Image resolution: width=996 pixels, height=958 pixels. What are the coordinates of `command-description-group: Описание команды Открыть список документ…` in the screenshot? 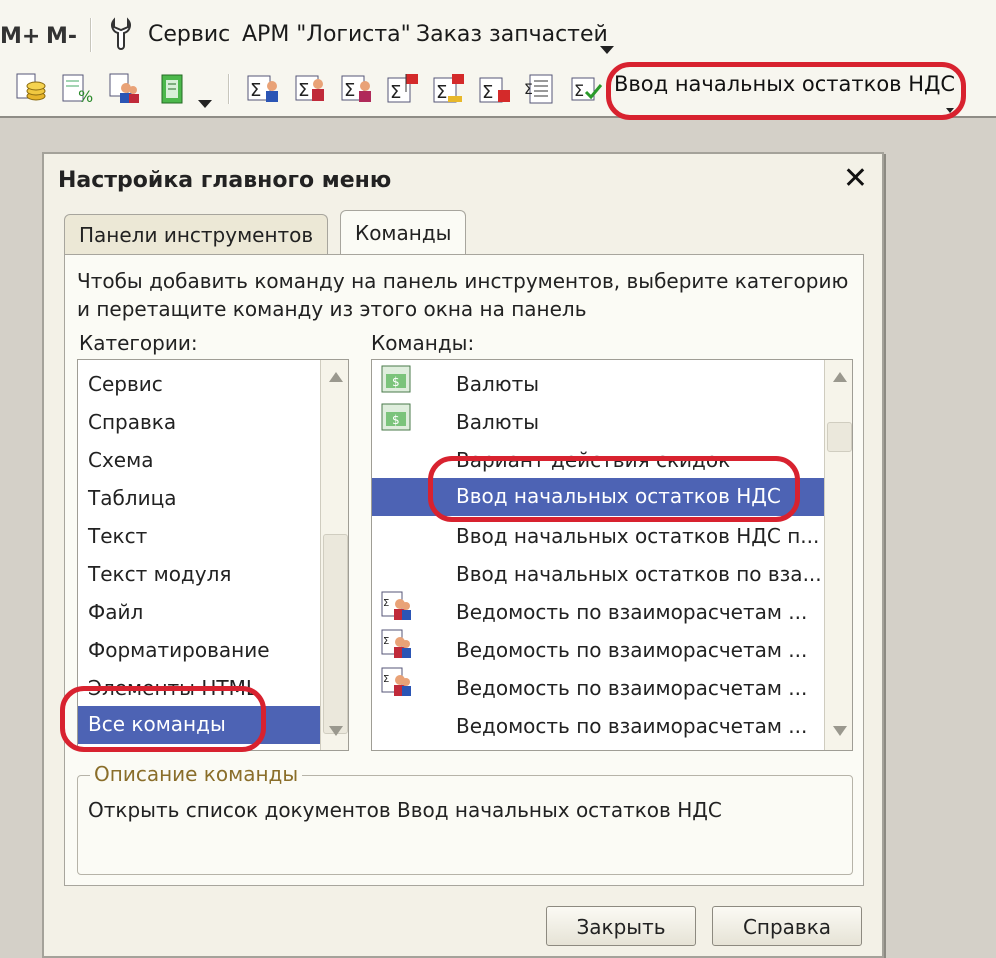 It's located at (465, 818).